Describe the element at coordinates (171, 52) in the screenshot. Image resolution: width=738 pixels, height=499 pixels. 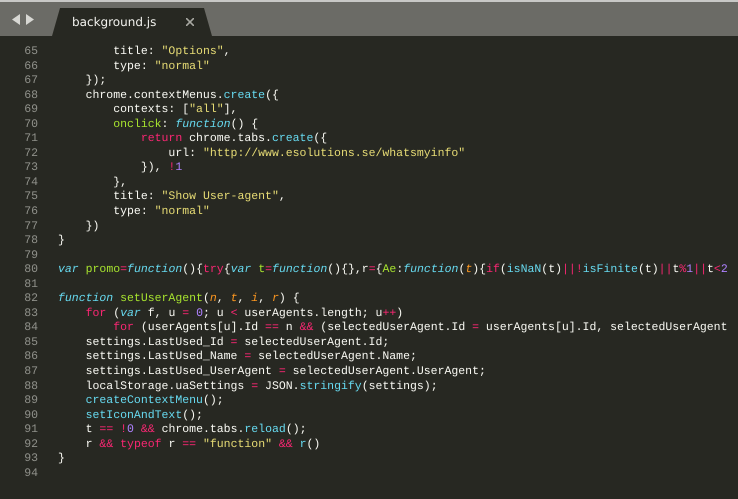
I see `code-line: title: "Options",` at that location.